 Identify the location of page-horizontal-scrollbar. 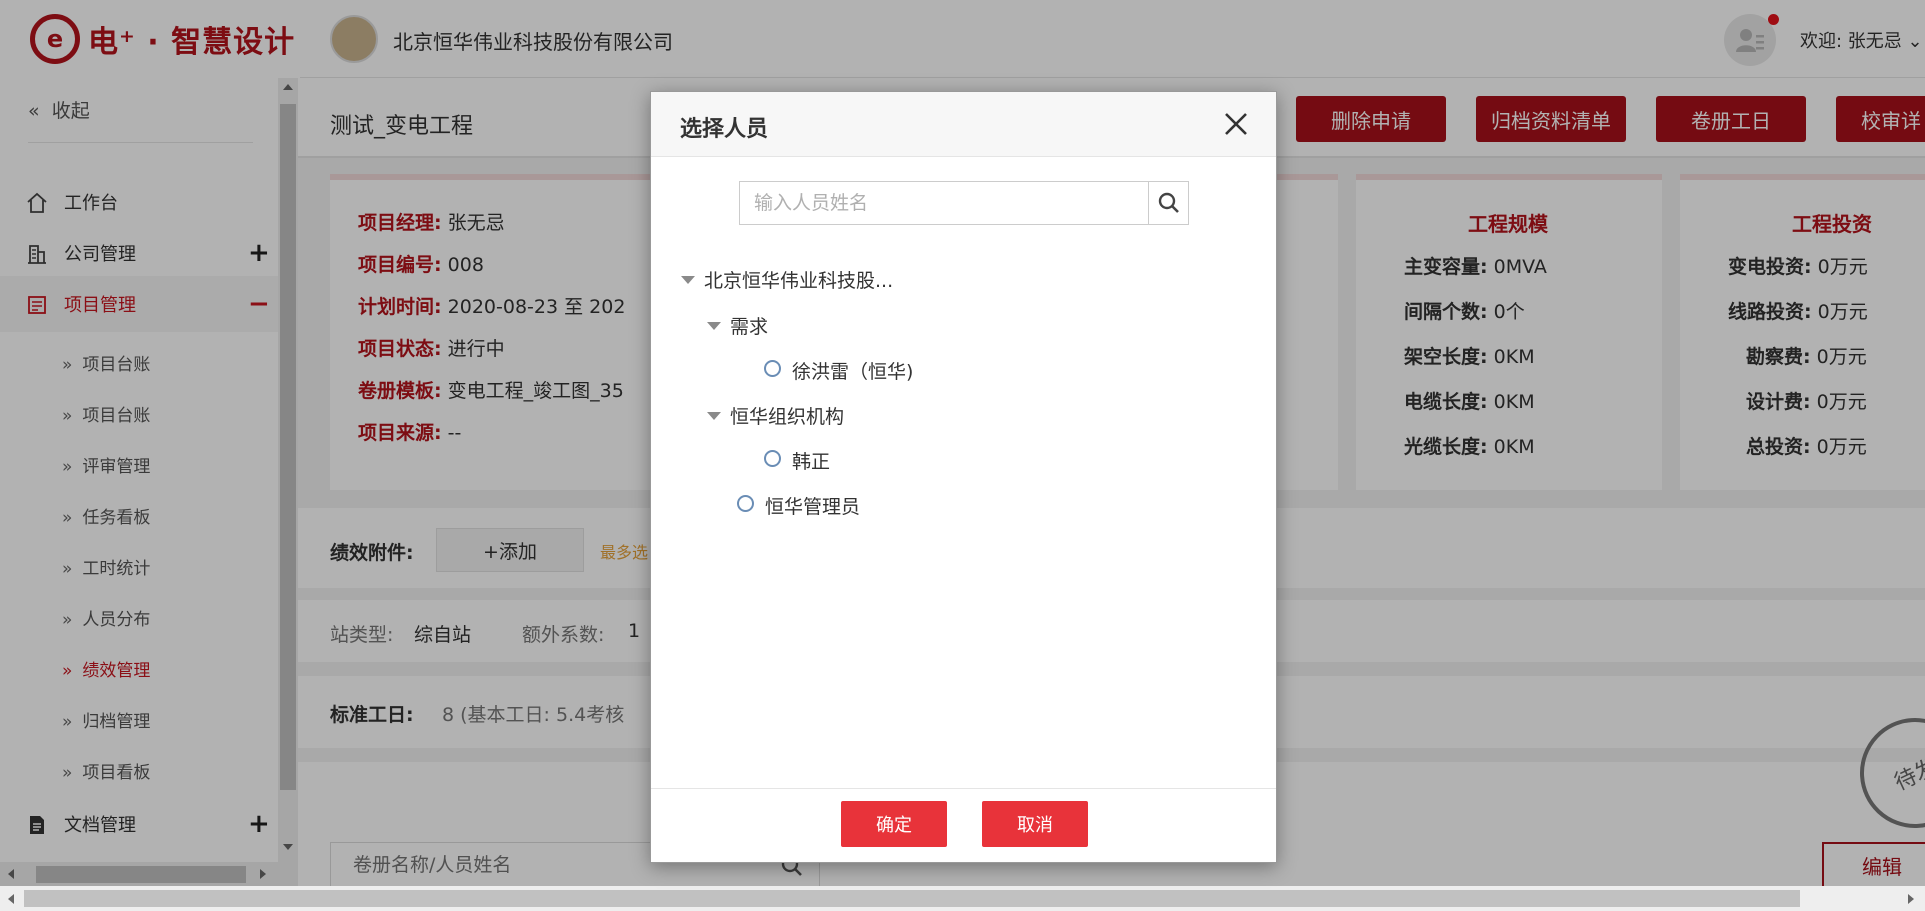
(962, 898).